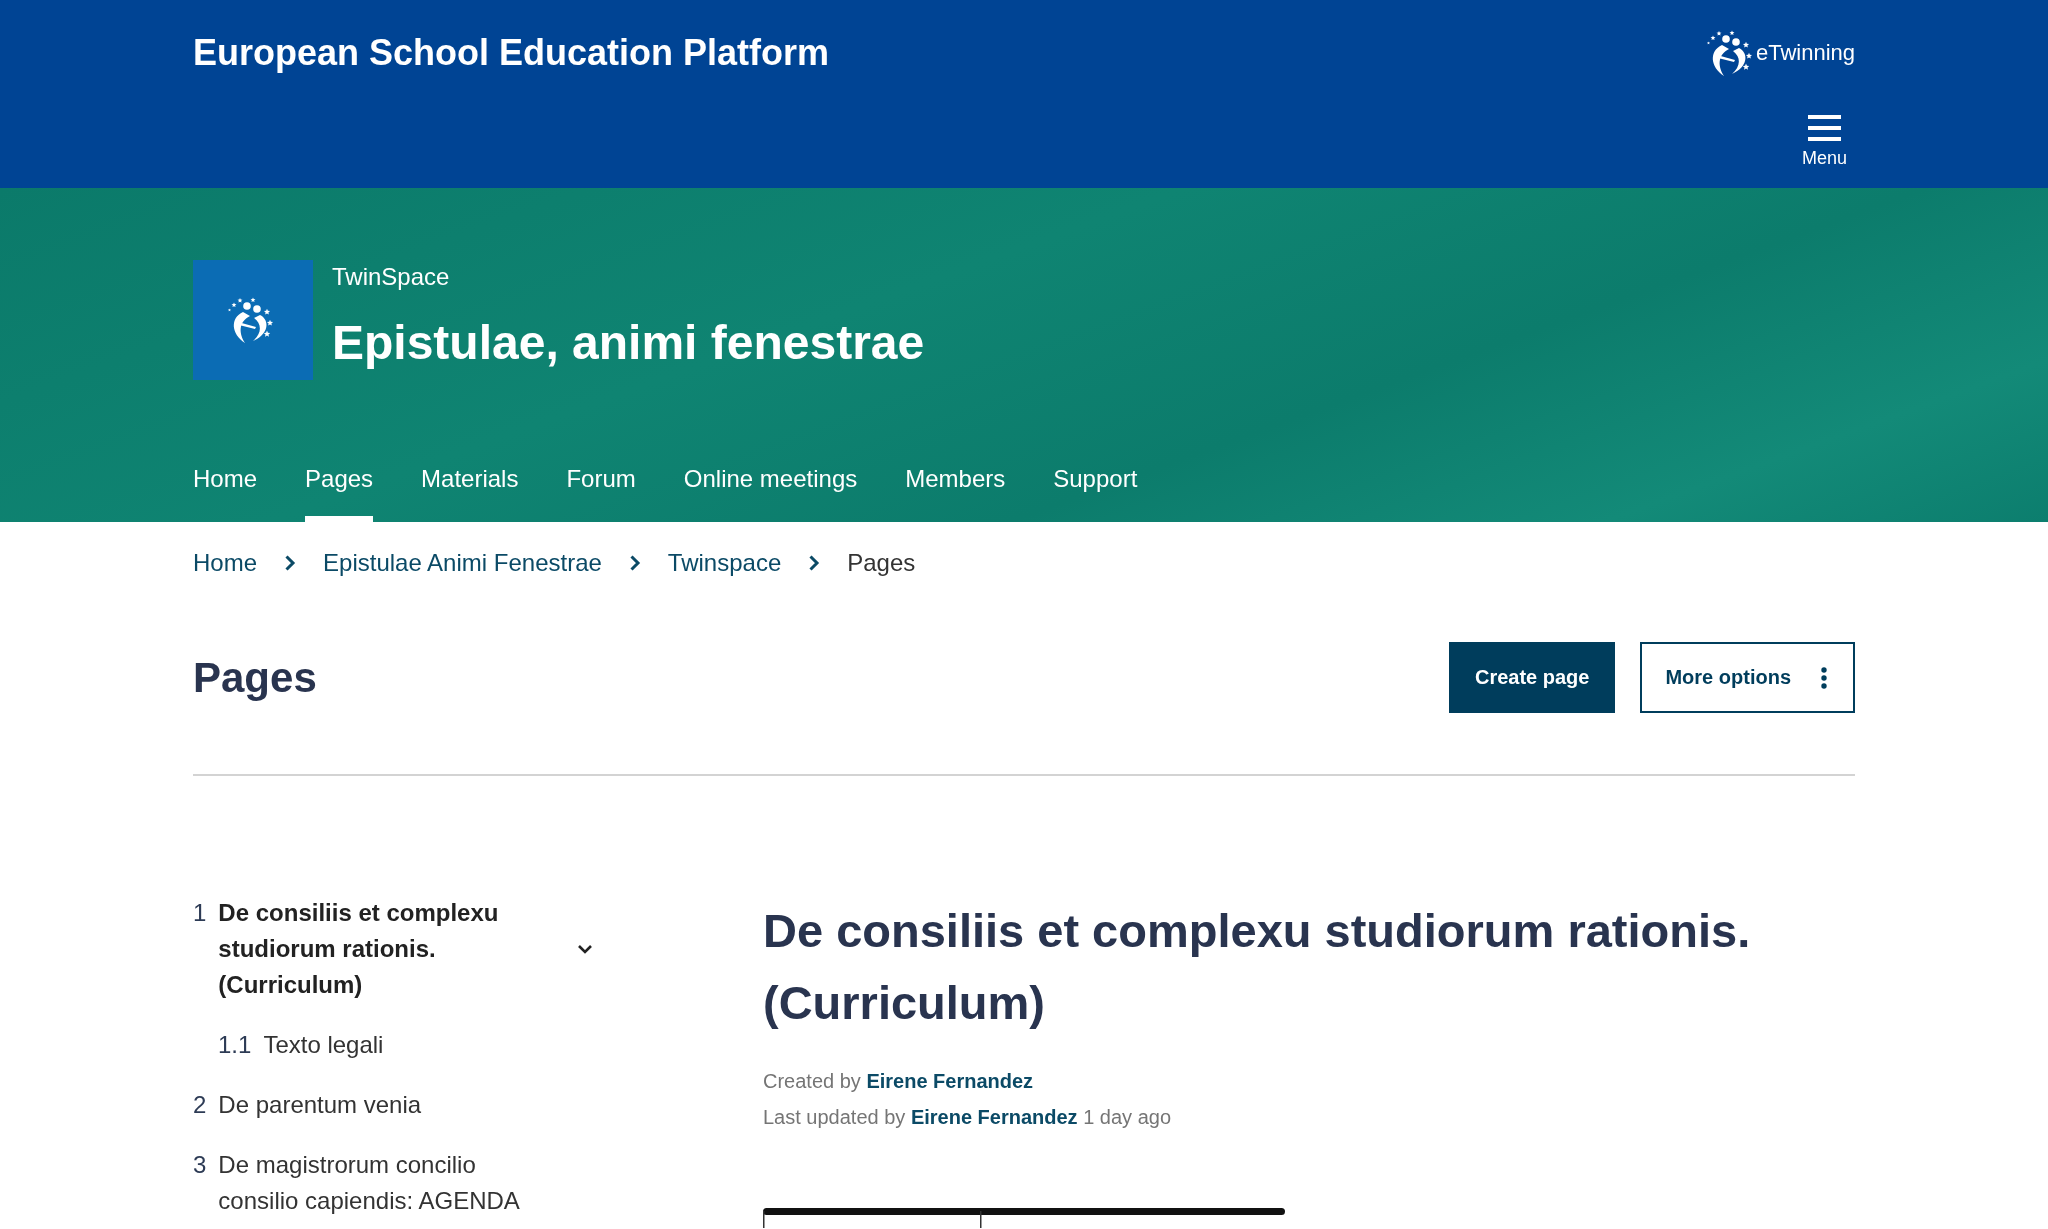 This screenshot has width=2048, height=1229. Describe the element at coordinates (383, 949) in the screenshot. I see `page-tree-link: De consiliis et complexu studiorum rationis. (Curriculum)` at that location.